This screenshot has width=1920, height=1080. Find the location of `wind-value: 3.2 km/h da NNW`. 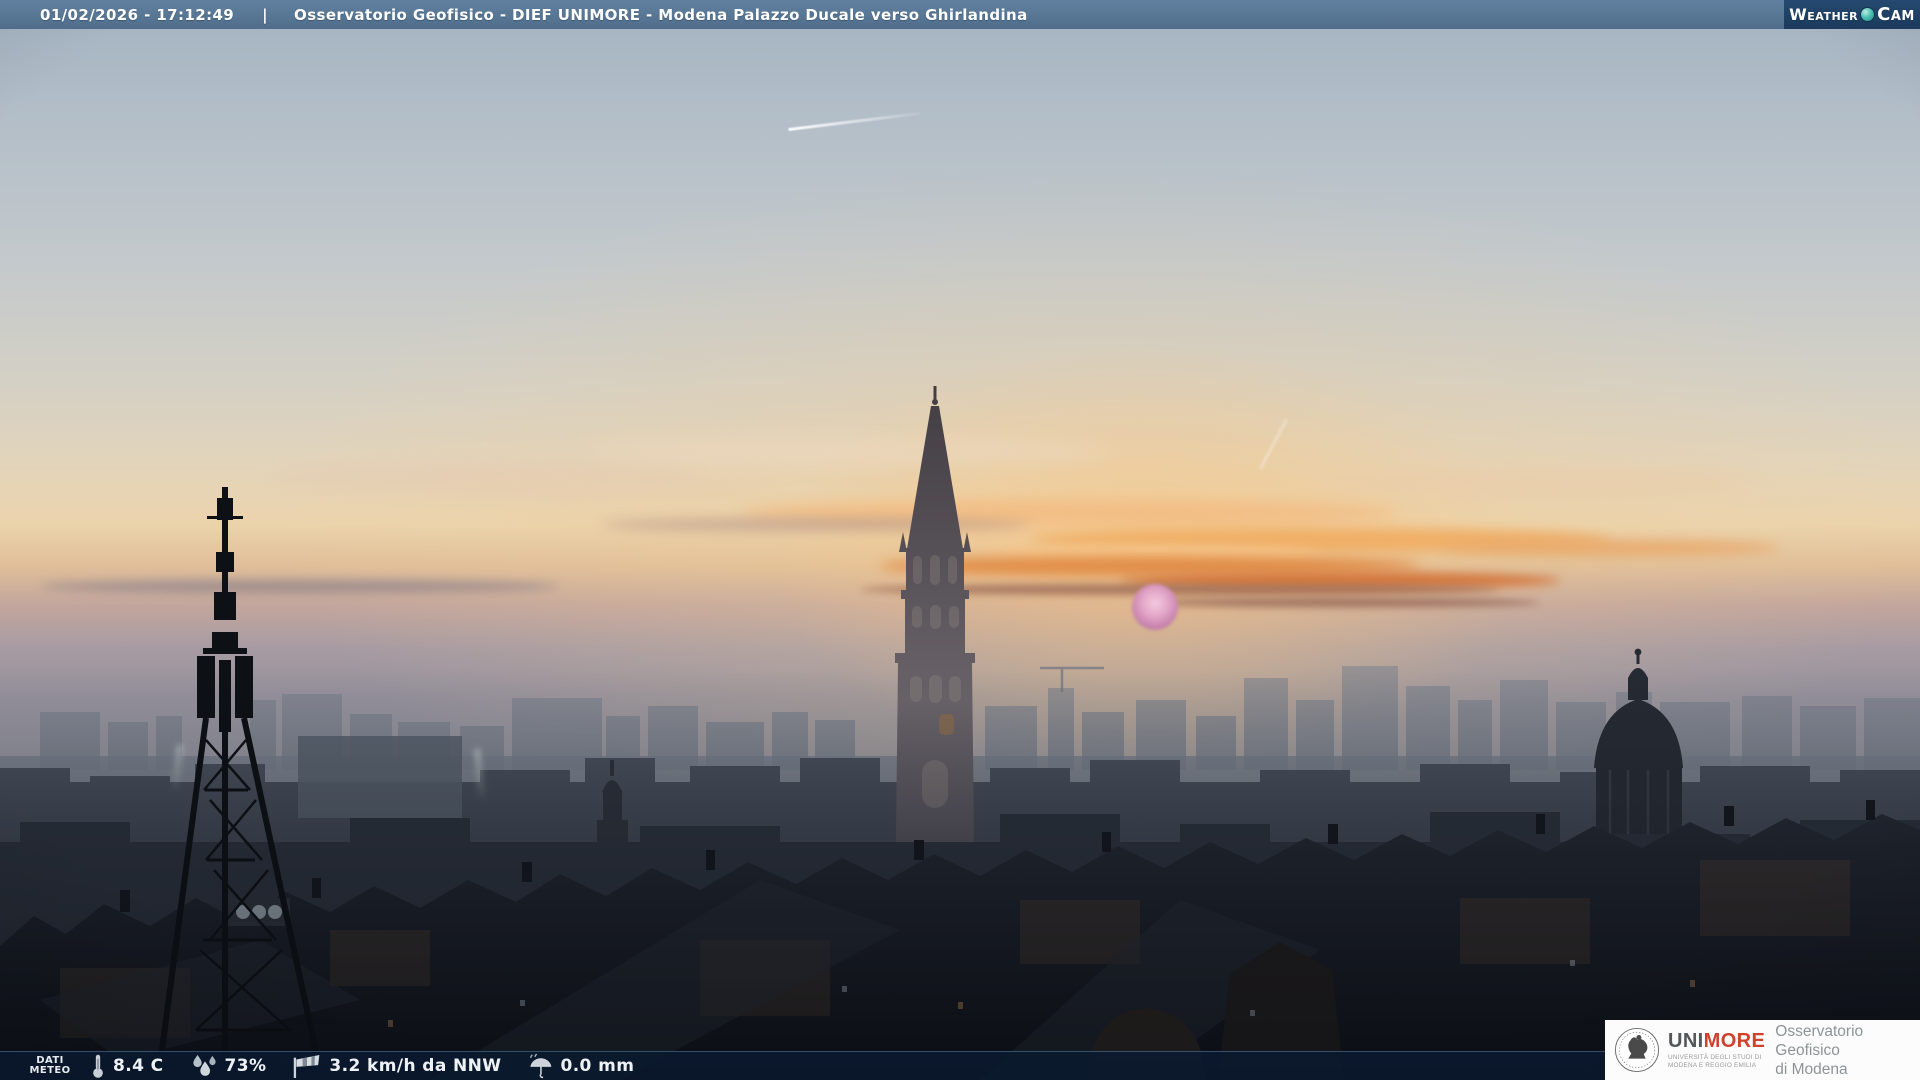

wind-value: 3.2 km/h da NNW is located at coordinates (415, 1066).